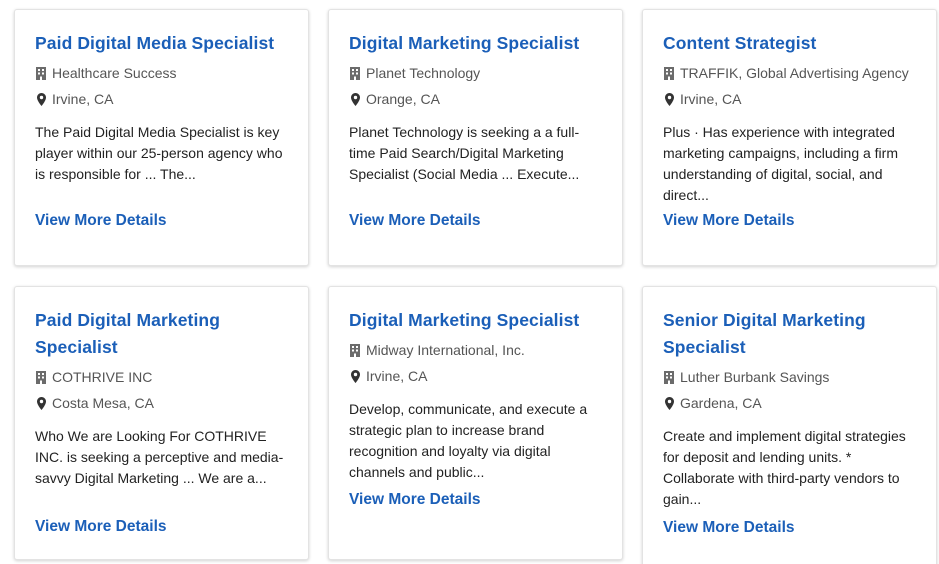  Describe the element at coordinates (161, 403) in the screenshot. I see `location-row: Costa Mesa, CA` at that location.